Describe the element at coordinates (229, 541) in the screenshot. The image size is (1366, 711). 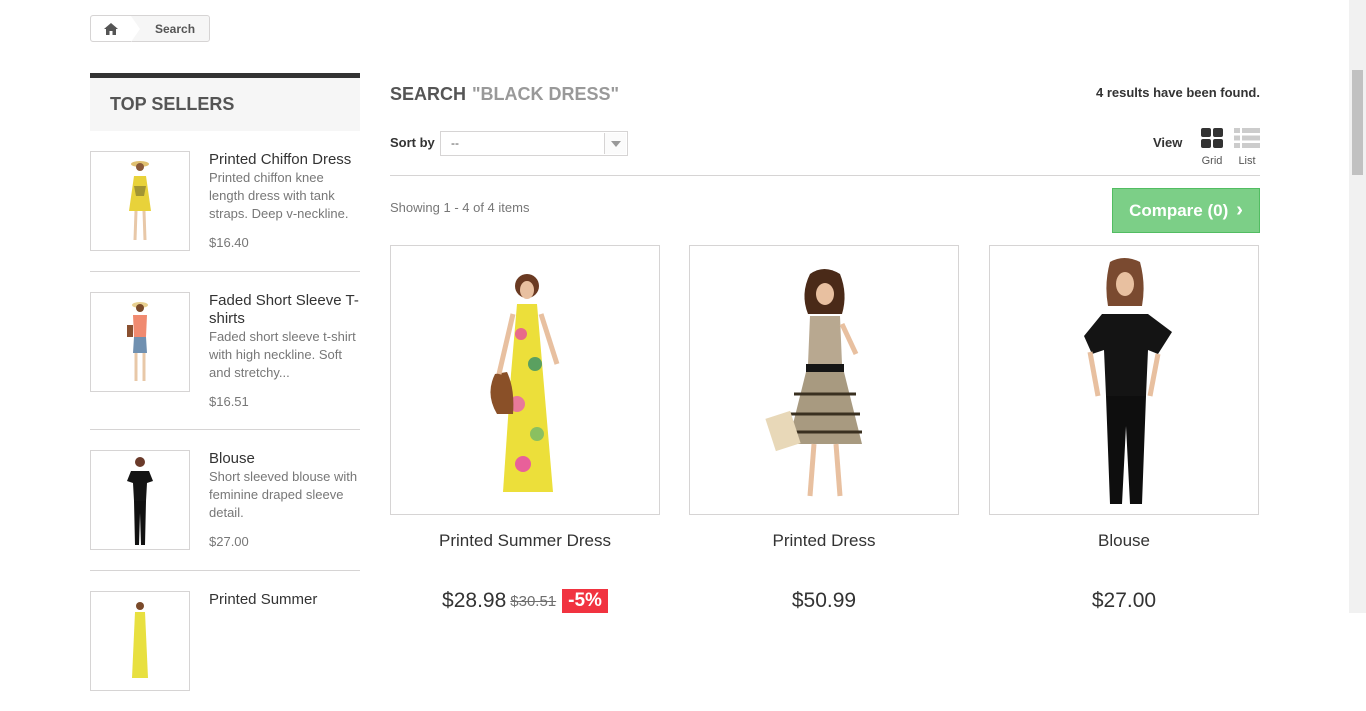
I see `top-seller-price: $27.00` at that location.